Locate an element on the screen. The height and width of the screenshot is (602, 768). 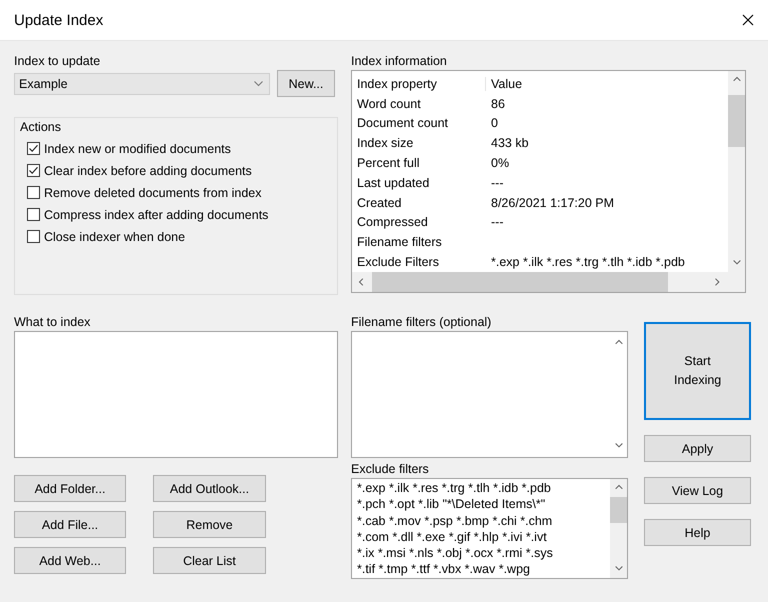
checkbox-label: Close indexer when done is located at coordinates (115, 237).